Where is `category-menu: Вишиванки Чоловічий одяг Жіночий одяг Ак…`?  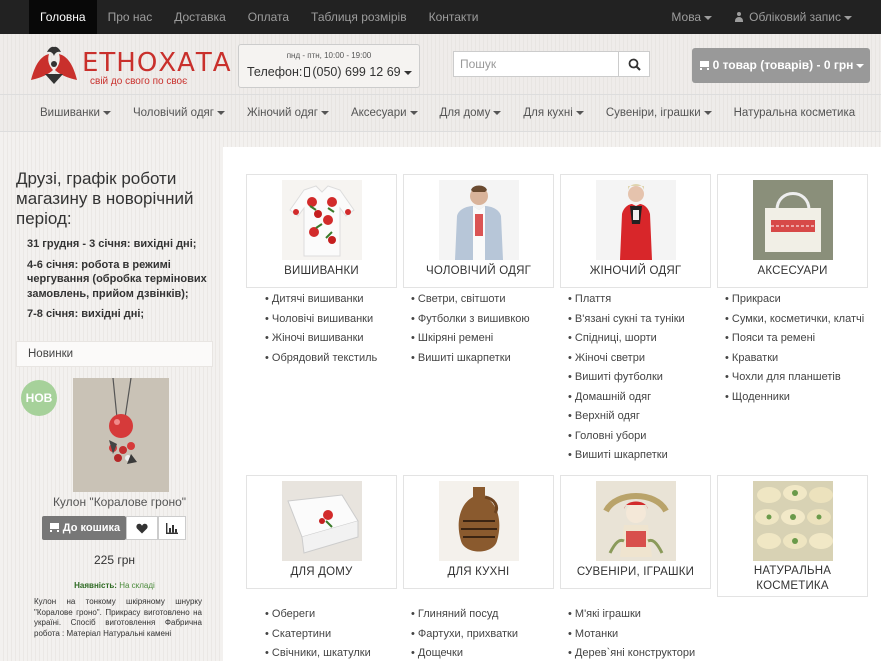
category-menu: Вишиванки Чоловічий одяг Жіночий одяг Ак… is located at coordinates (447, 113).